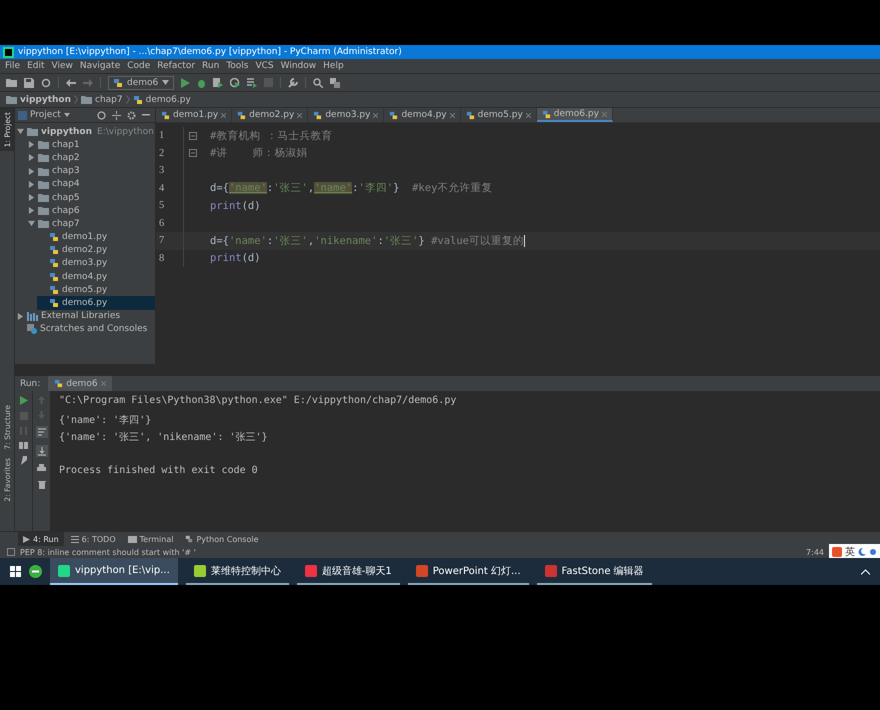 The height and width of the screenshot is (710, 880). Describe the element at coordinates (264, 66) in the screenshot. I see `menu-item: VCS` at that location.